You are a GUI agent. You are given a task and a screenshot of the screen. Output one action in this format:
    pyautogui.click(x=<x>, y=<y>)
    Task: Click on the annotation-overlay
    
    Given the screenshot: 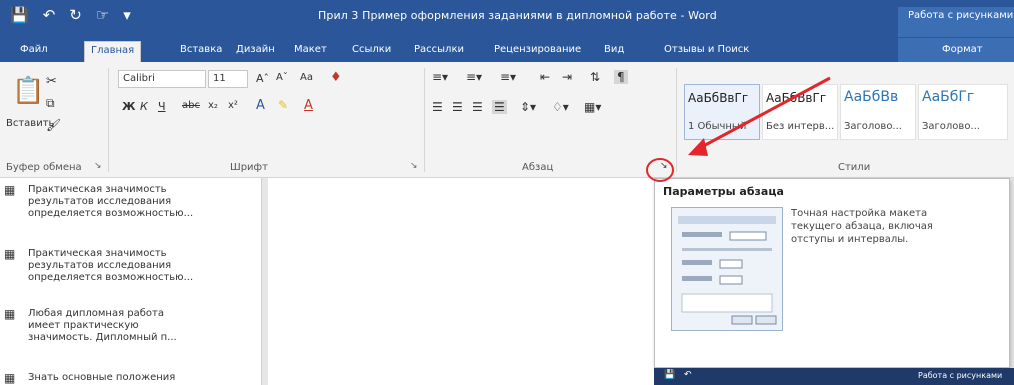 What is the action you would take?
    pyautogui.click(x=738, y=129)
    